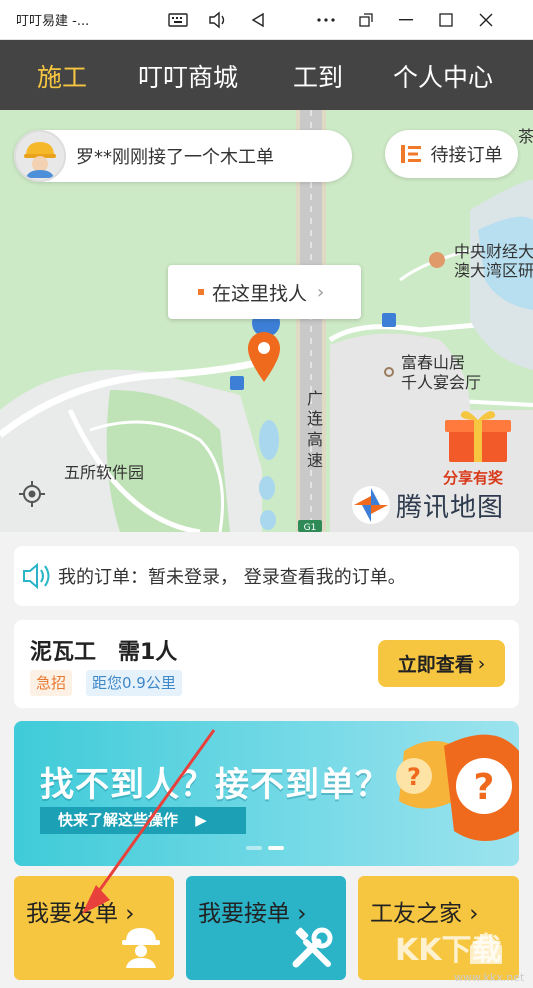 The image size is (533, 988). Describe the element at coordinates (266, 75) in the screenshot. I see `top-nav: 施工 叮叮商城 工到 个人中心` at that location.